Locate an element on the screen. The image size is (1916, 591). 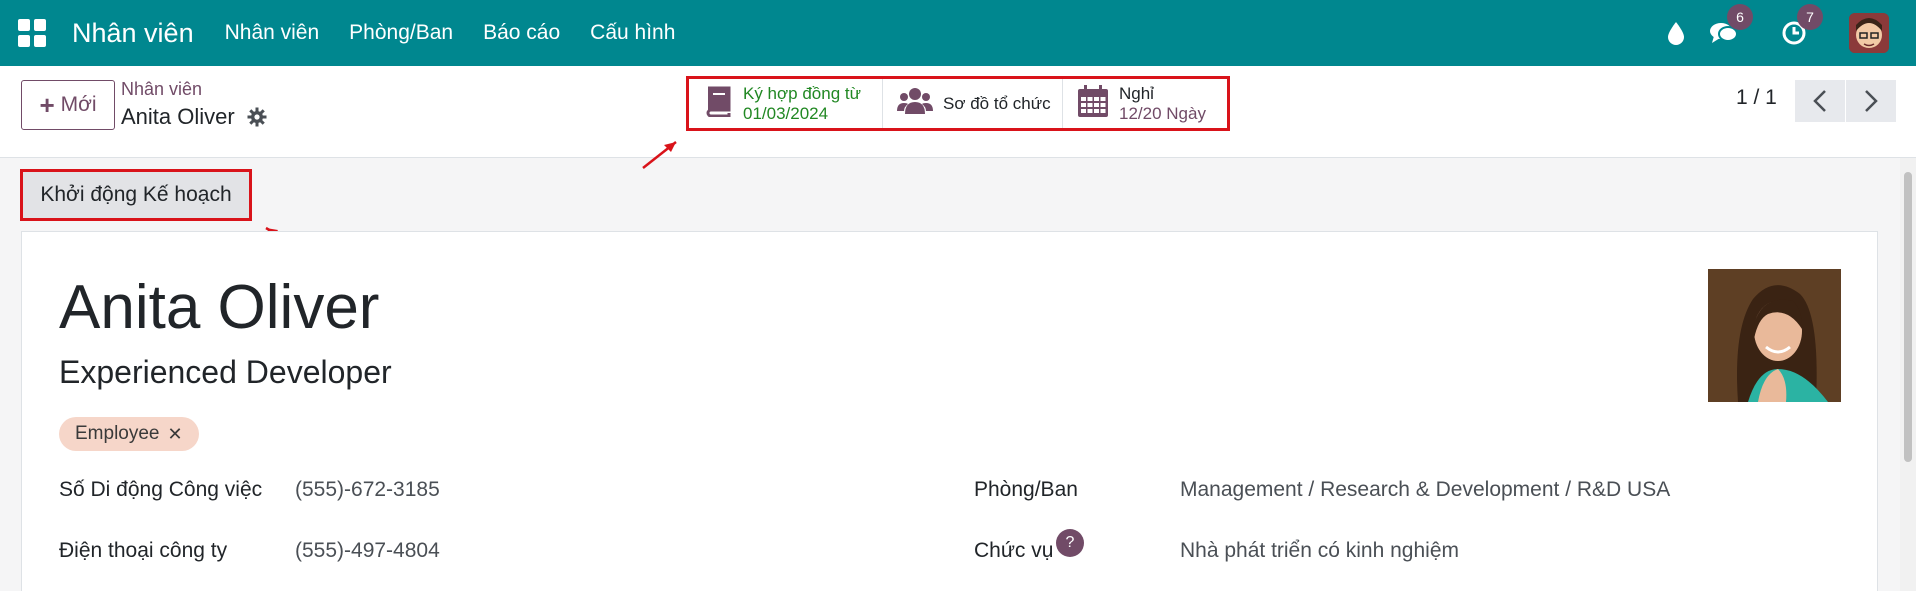
messages-icon: 6 is located at coordinates (1731, 26).